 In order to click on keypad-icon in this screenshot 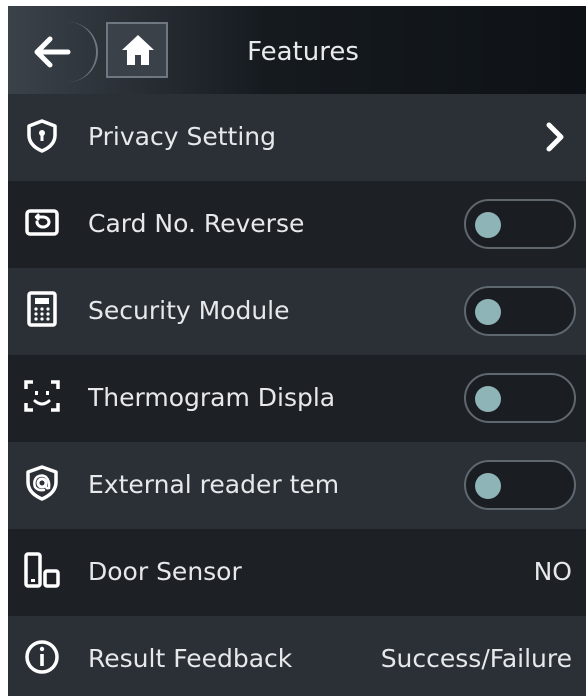, I will do `click(42, 309)`.